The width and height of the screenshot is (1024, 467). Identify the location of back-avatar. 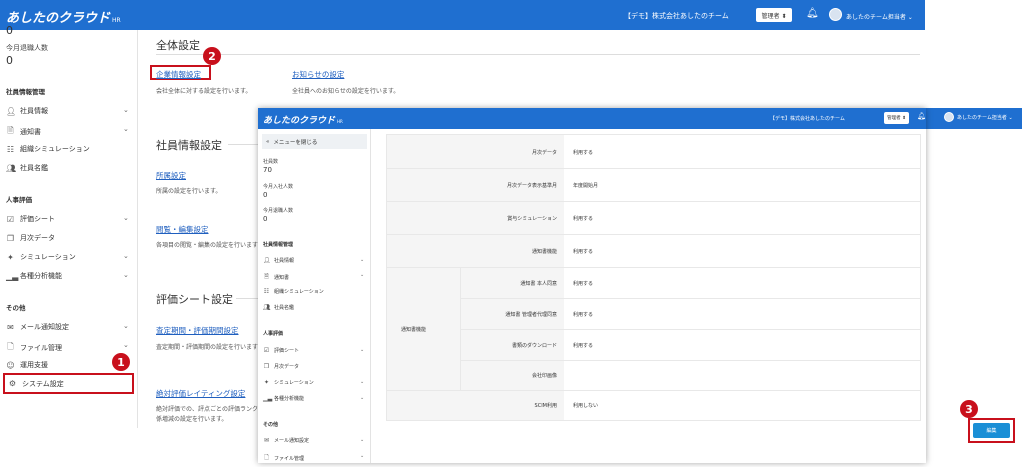
(835, 14).